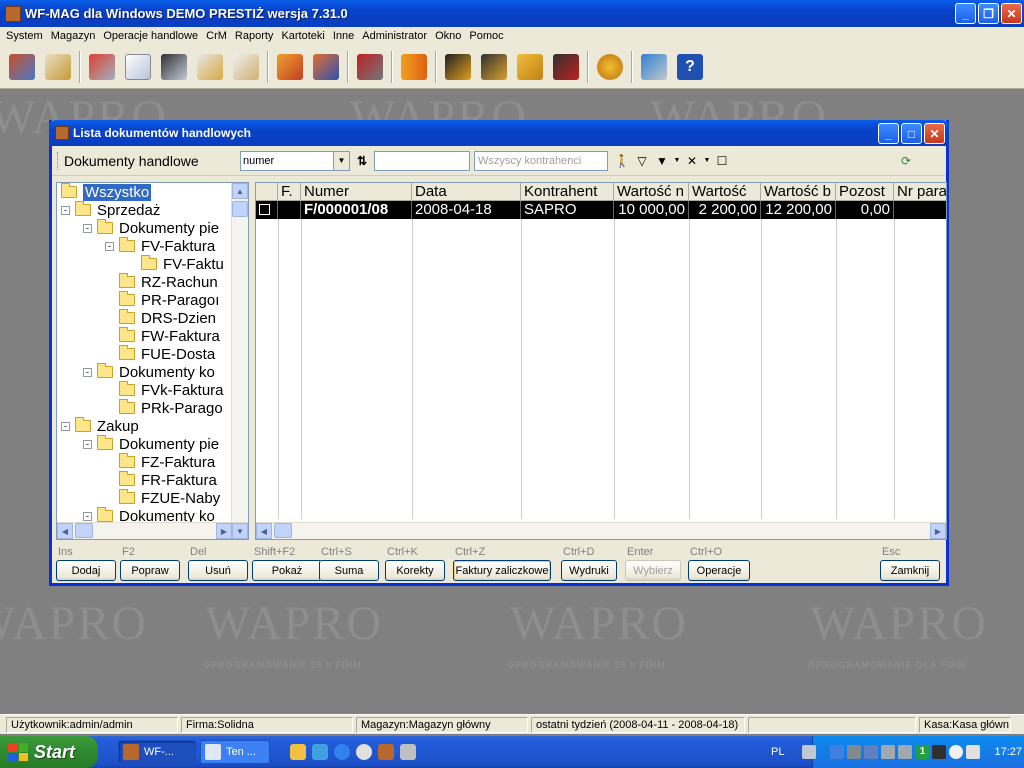 The image size is (1024, 768). What do you see at coordinates (690, 67) in the screenshot?
I see `toolbar-help-button: ?` at bounding box center [690, 67].